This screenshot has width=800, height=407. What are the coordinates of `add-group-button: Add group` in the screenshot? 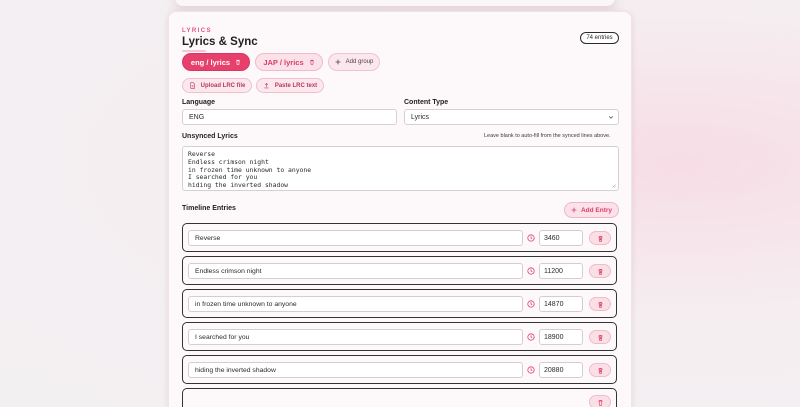 It's located at (354, 62).